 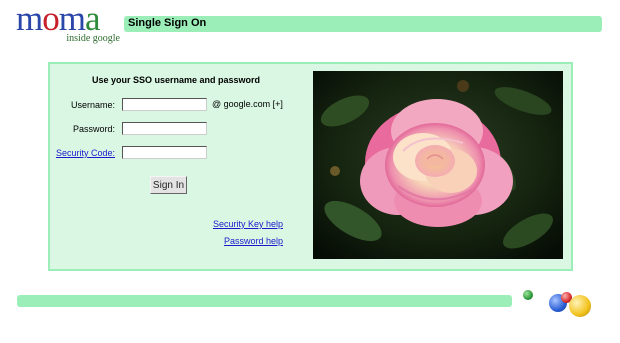 What do you see at coordinates (93, 38) in the screenshot?
I see `logo-tagline: inside google` at bounding box center [93, 38].